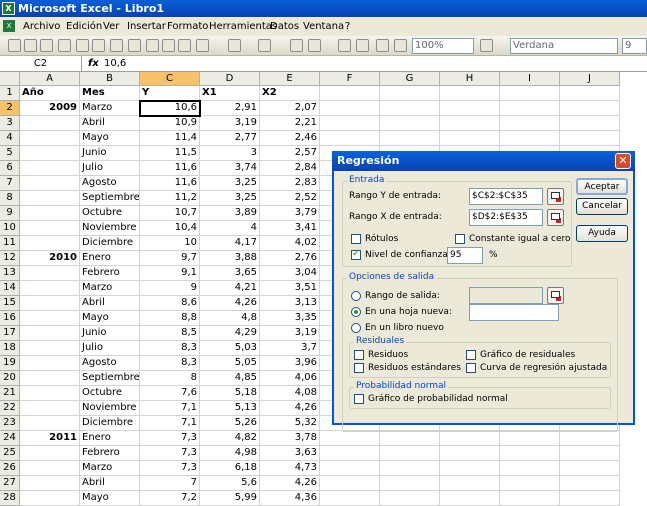 The width and height of the screenshot is (647, 506). What do you see at coordinates (471, 355) in the screenshot?
I see `grafico-res-checkbox` at bounding box center [471, 355].